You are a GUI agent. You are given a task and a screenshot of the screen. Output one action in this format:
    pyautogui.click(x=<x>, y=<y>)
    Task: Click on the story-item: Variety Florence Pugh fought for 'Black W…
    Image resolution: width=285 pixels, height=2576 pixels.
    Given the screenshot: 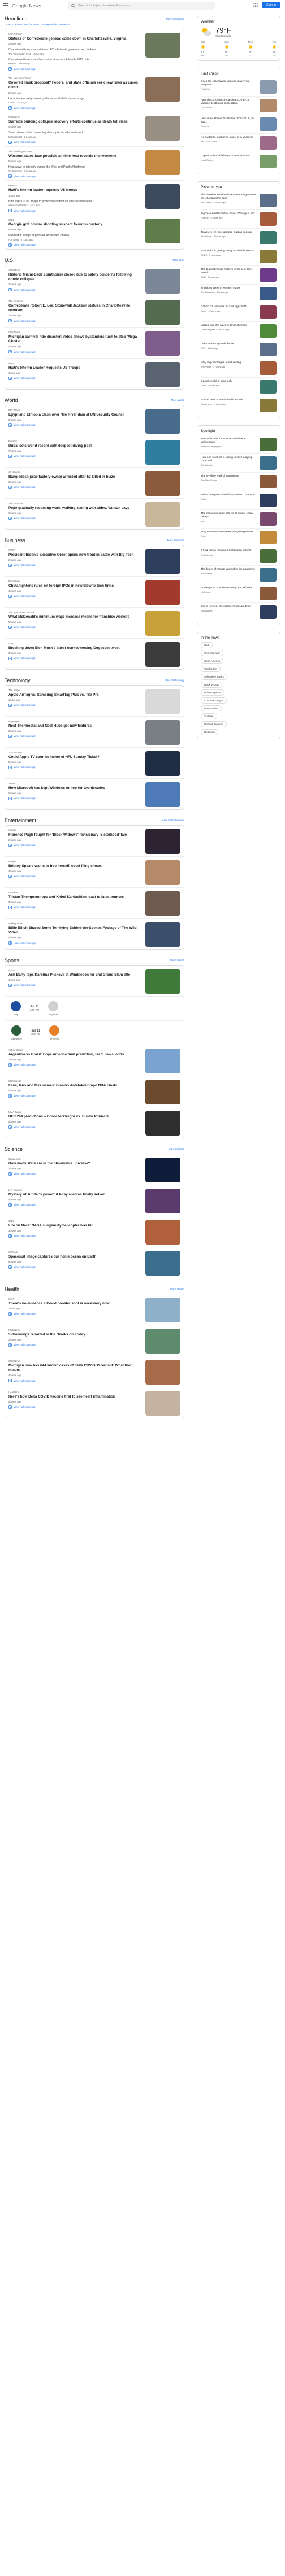 What is the action you would take?
    pyautogui.click(x=94, y=841)
    